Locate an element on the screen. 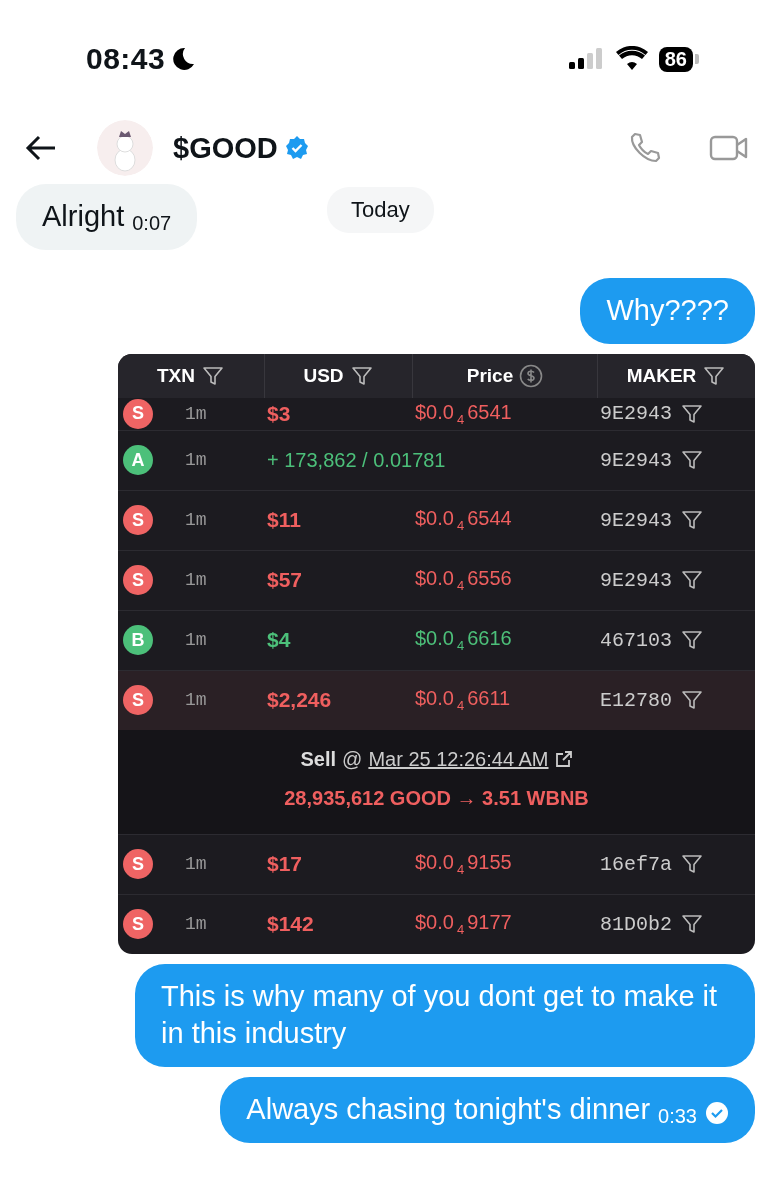 The height and width of the screenshot is (1200, 771). at-sign: @ is located at coordinates (352, 759).